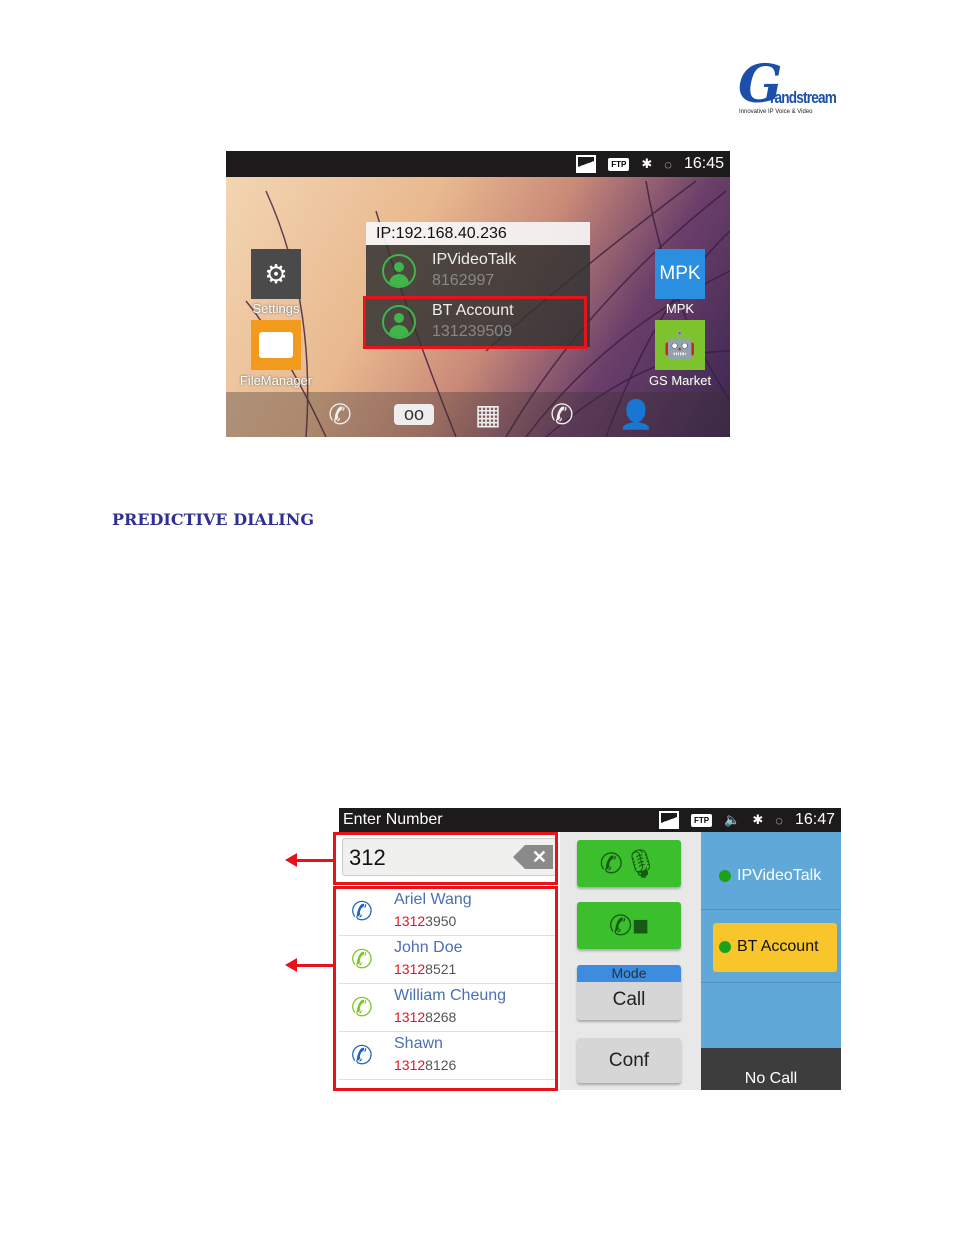 This screenshot has height=1235, width=954. Describe the element at coordinates (445, 988) in the screenshot. I see `highlight-results-box` at that location.